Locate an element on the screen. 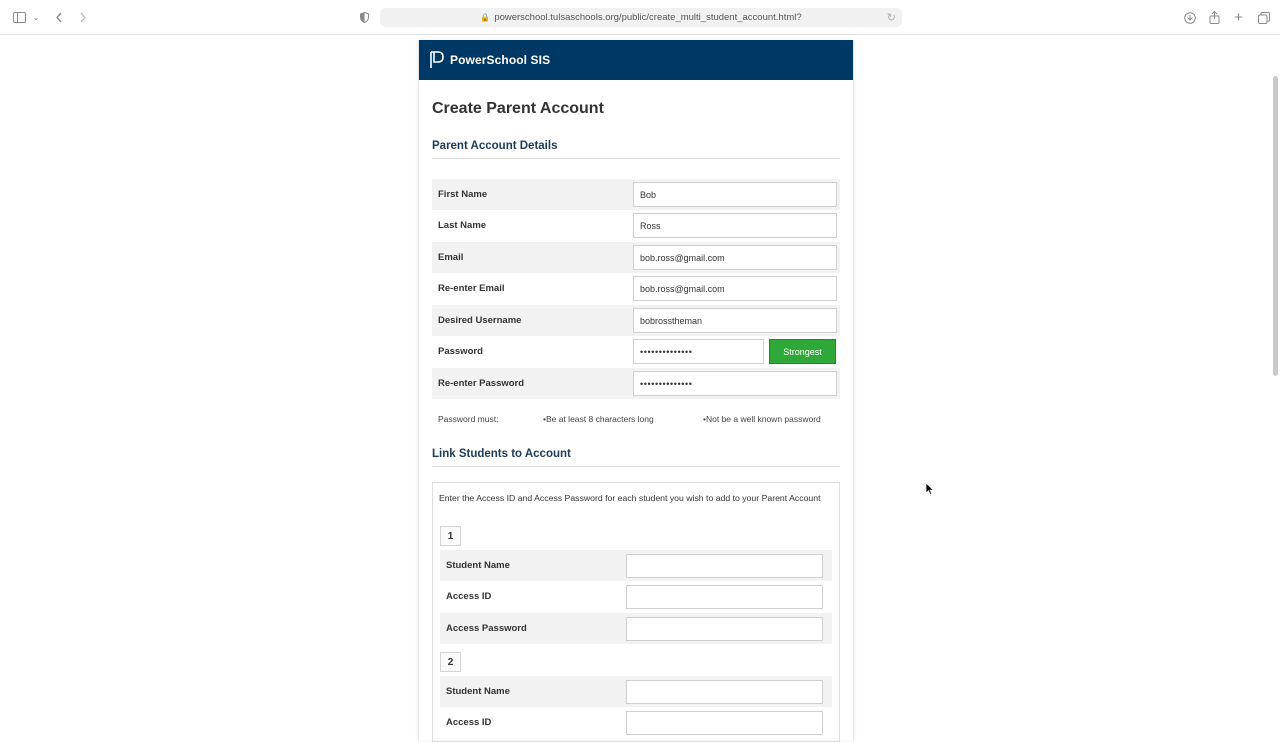  email-label: Email is located at coordinates (451, 257).